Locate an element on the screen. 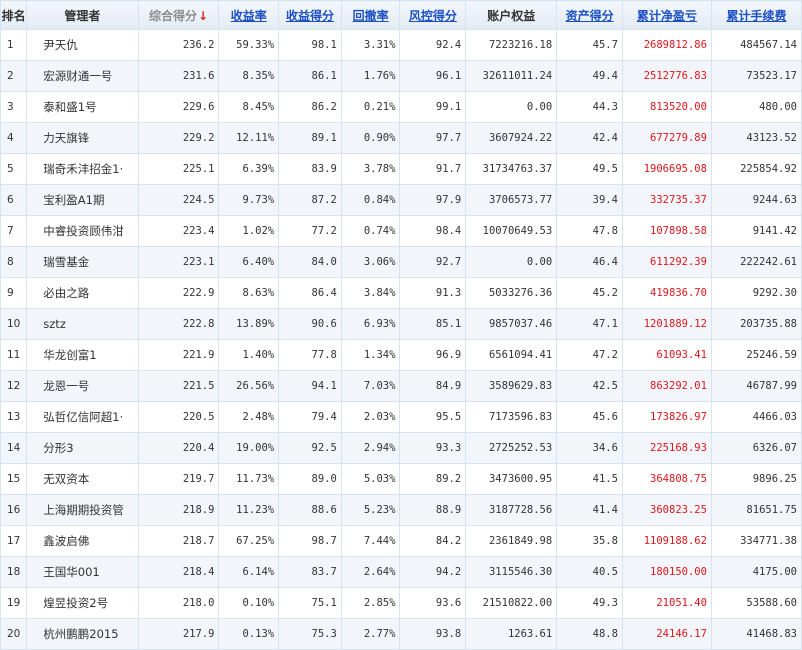  fees-cell: 43123.52 is located at coordinates (756, 138).